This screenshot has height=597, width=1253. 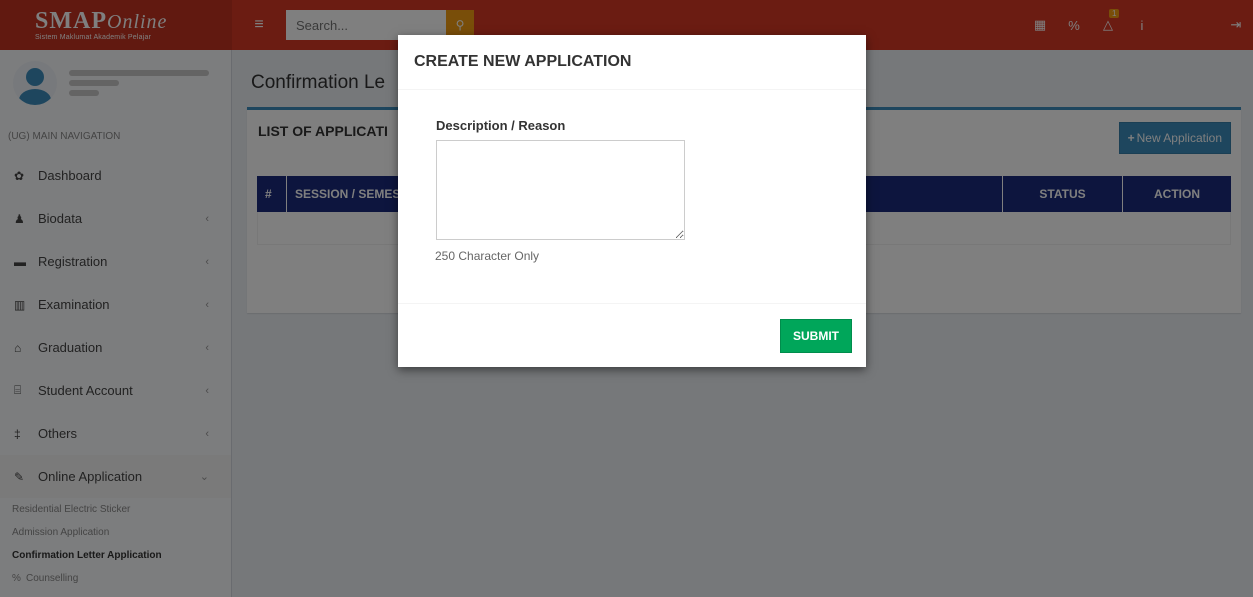 What do you see at coordinates (487, 256) in the screenshot?
I see `character-limit-hint: 250 Character Only` at bounding box center [487, 256].